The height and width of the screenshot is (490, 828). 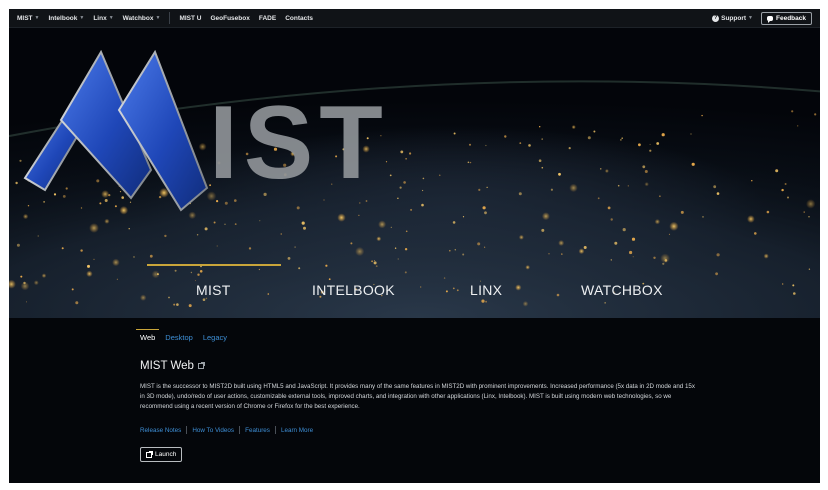 I want to click on subtab-legacy: Legacy, so click(x=215, y=339).